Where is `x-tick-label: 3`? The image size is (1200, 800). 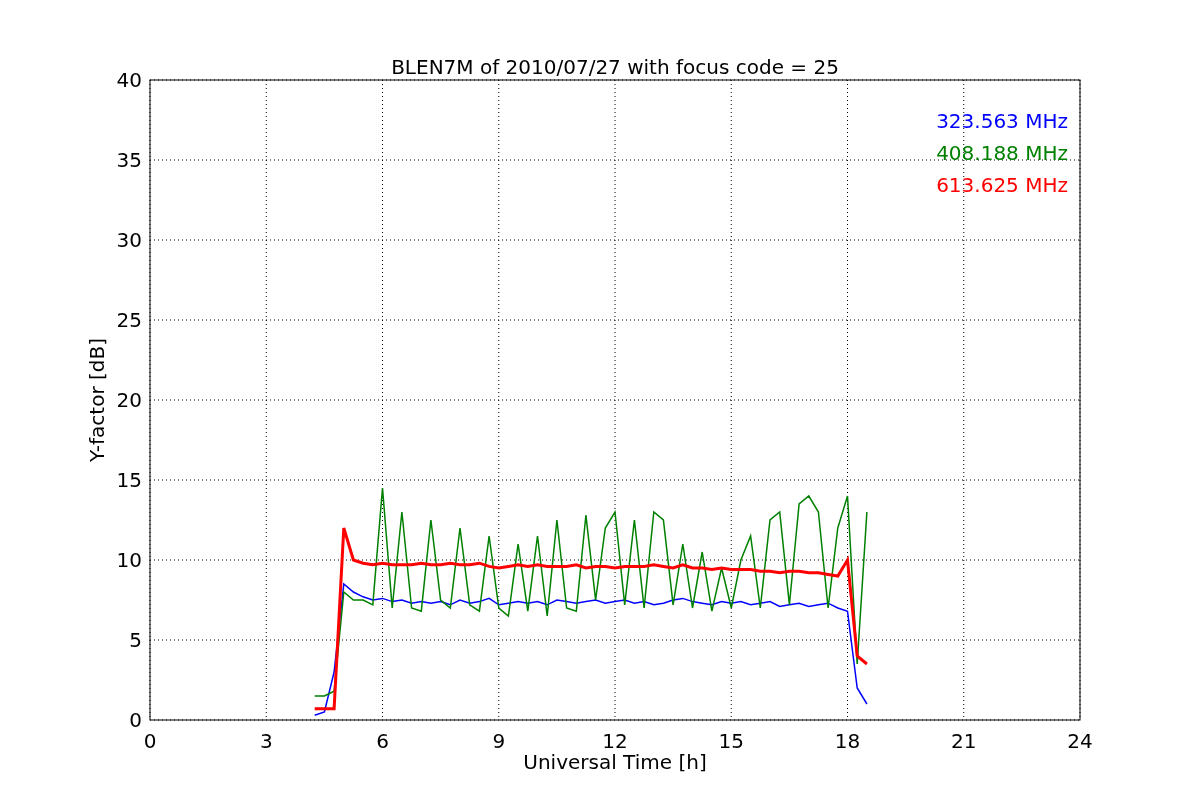 x-tick-label: 3 is located at coordinates (266, 741).